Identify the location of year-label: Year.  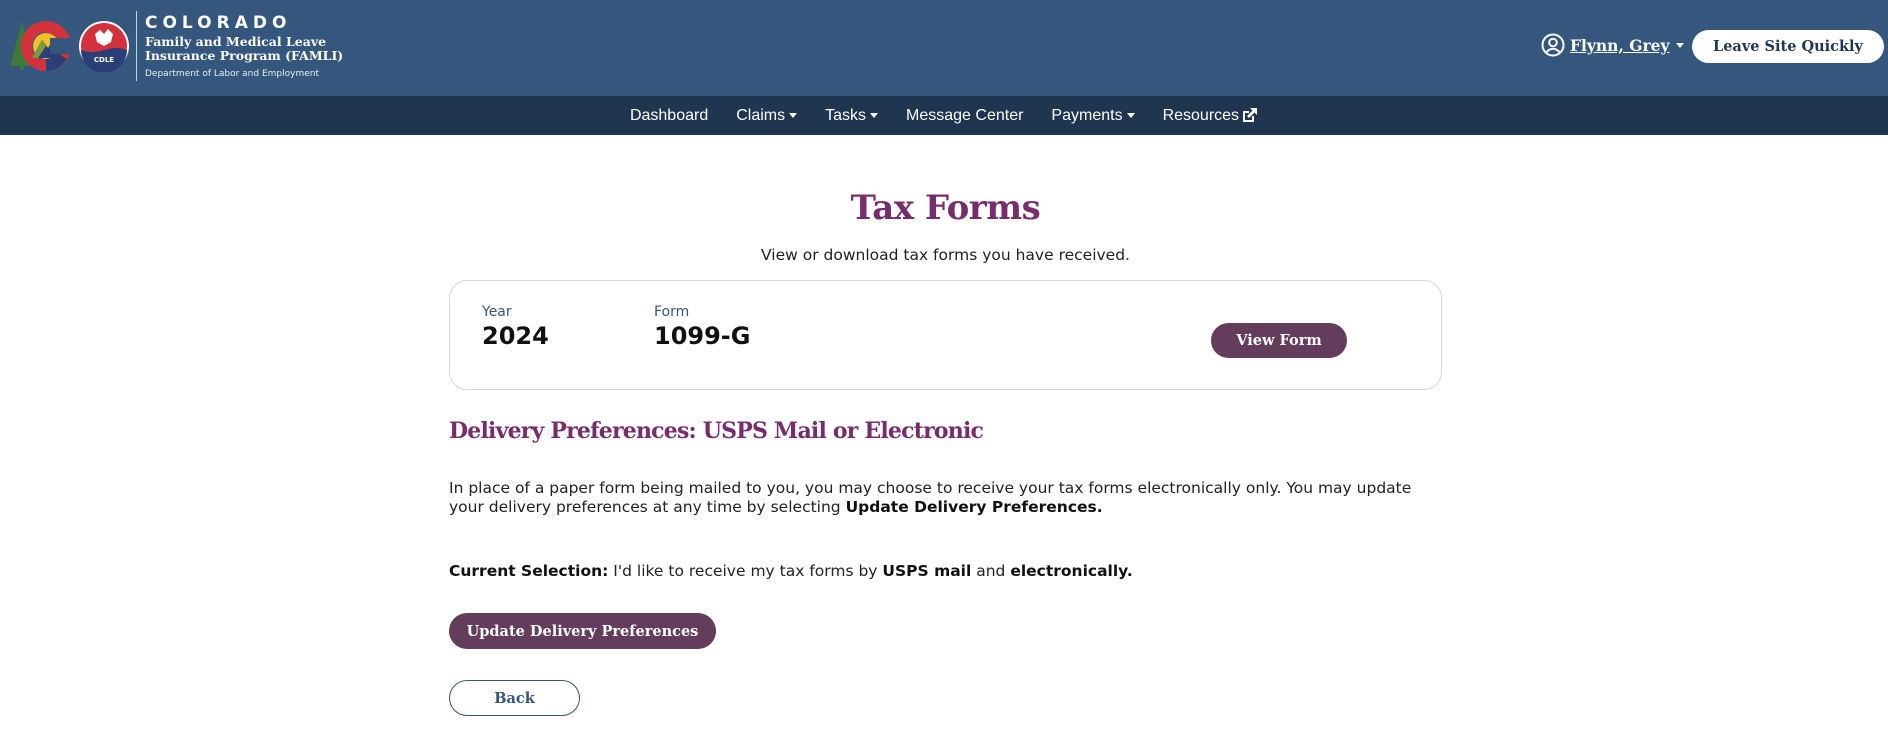
(497, 312).